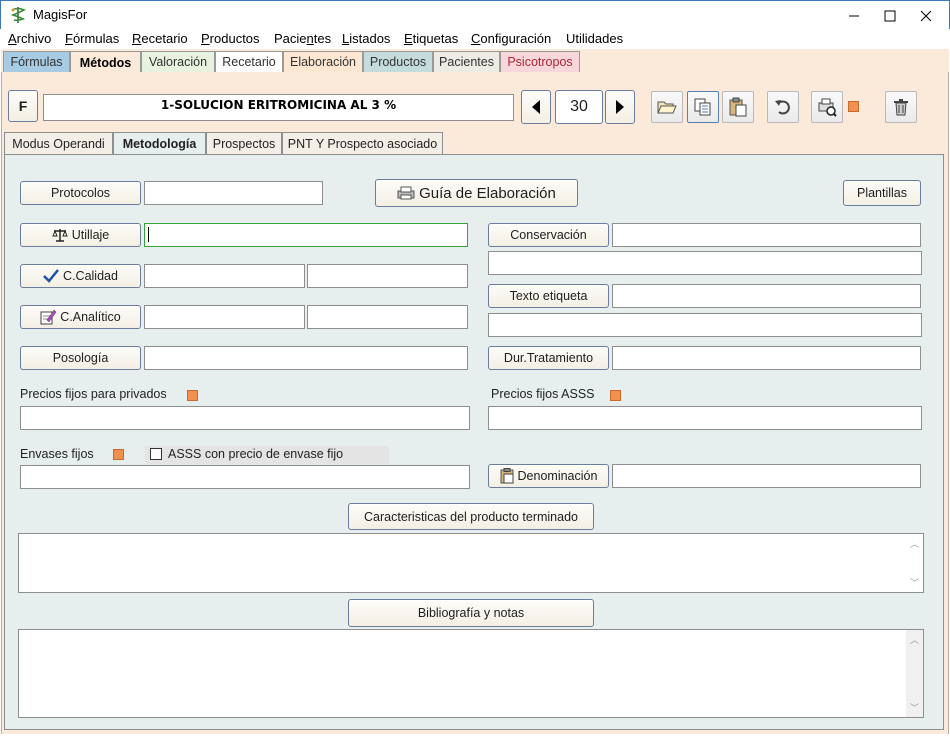  I want to click on f-button: F, so click(23, 106).